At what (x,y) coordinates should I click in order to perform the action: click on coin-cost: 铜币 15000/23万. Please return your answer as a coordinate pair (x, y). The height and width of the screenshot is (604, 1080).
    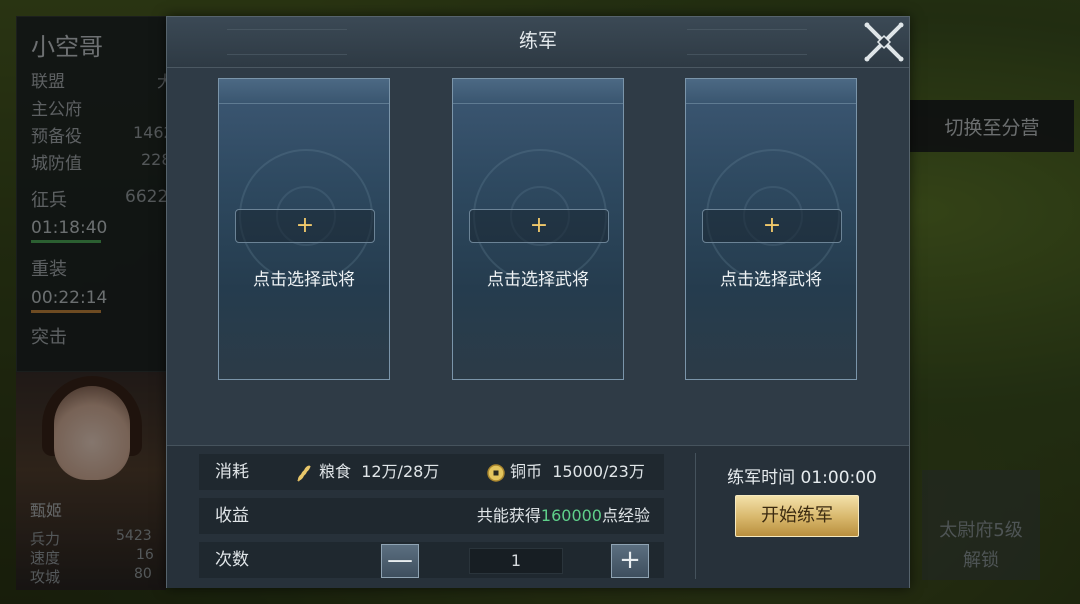
    Looking at the image, I should click on (565, 472).